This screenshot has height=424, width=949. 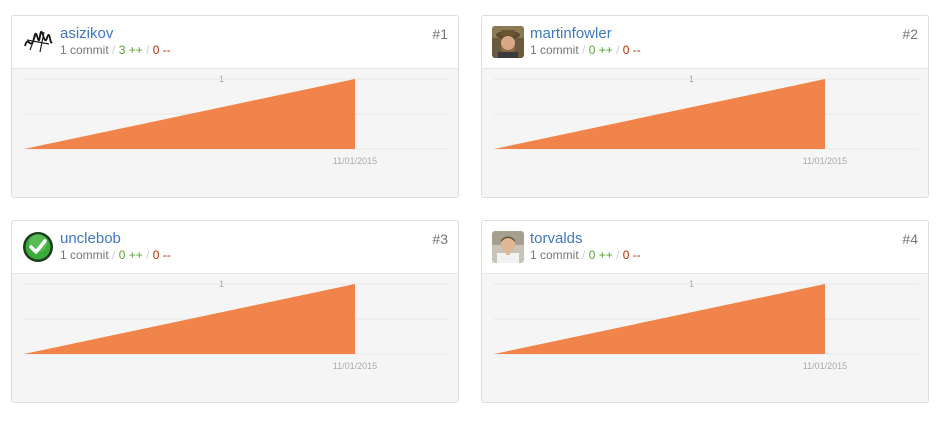 I want to click on contributor-rank: #2, so click(x=910, y=34).